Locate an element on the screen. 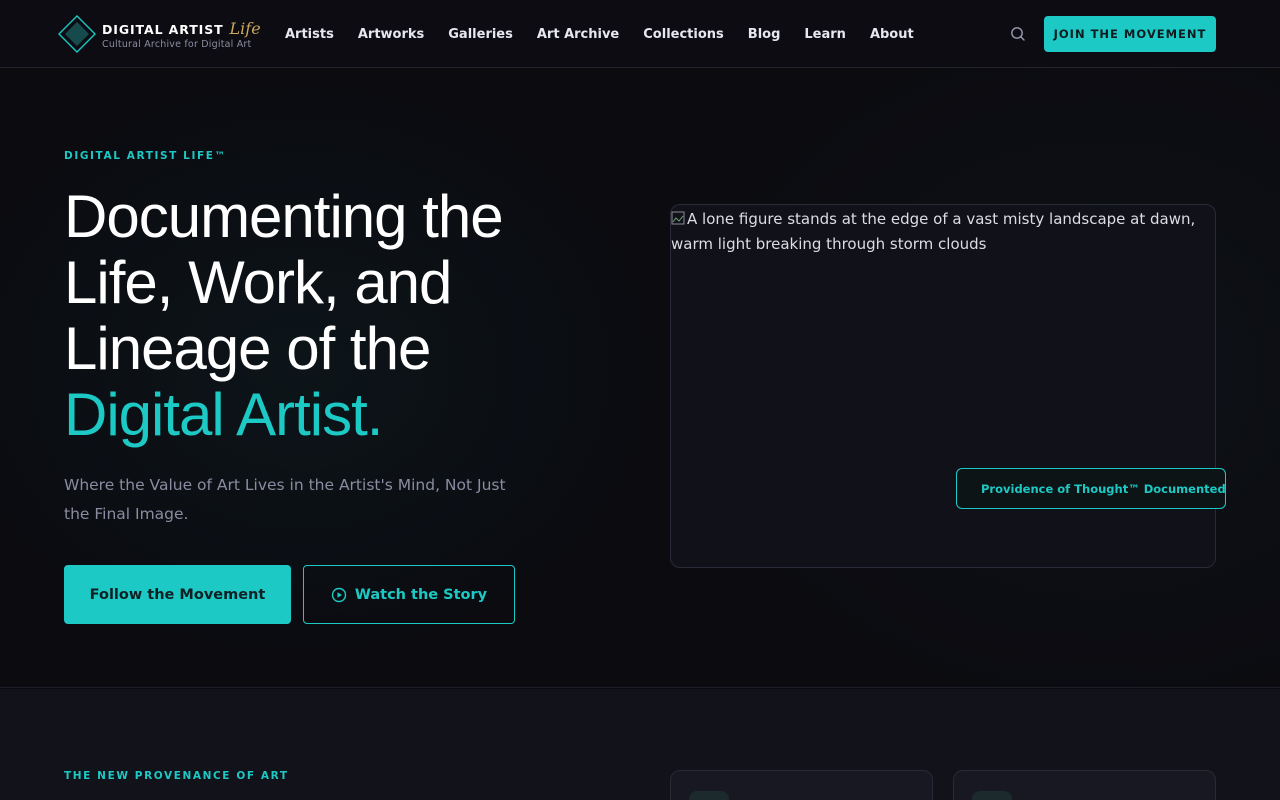 Image resolution: width=1280 pixels, height=800 pixels. nav-item-blog: Blog is located at coordinates (764, 34).